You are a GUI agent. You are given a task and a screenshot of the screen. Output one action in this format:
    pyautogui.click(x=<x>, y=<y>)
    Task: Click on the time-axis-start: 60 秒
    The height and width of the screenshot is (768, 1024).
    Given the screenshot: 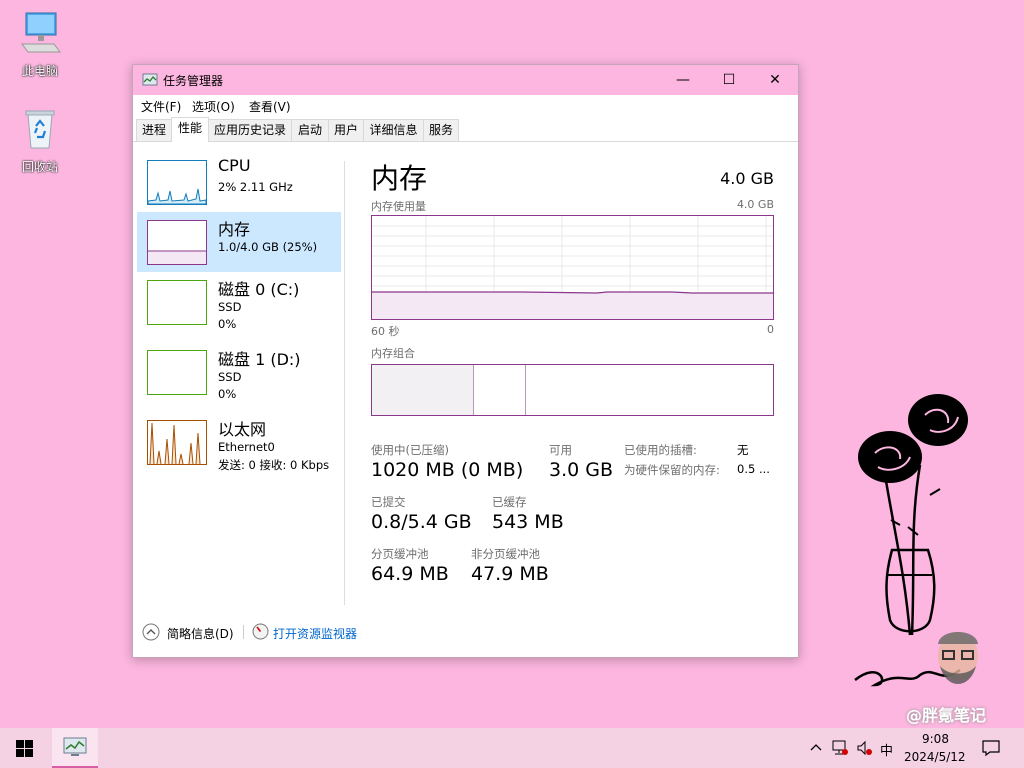 What is the action you would take?
    pyautogui.click(x=385, y=331)
    